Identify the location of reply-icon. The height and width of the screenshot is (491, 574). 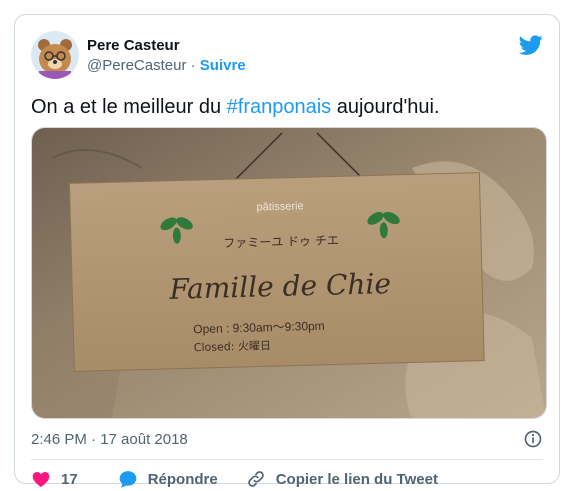
(128, 479).